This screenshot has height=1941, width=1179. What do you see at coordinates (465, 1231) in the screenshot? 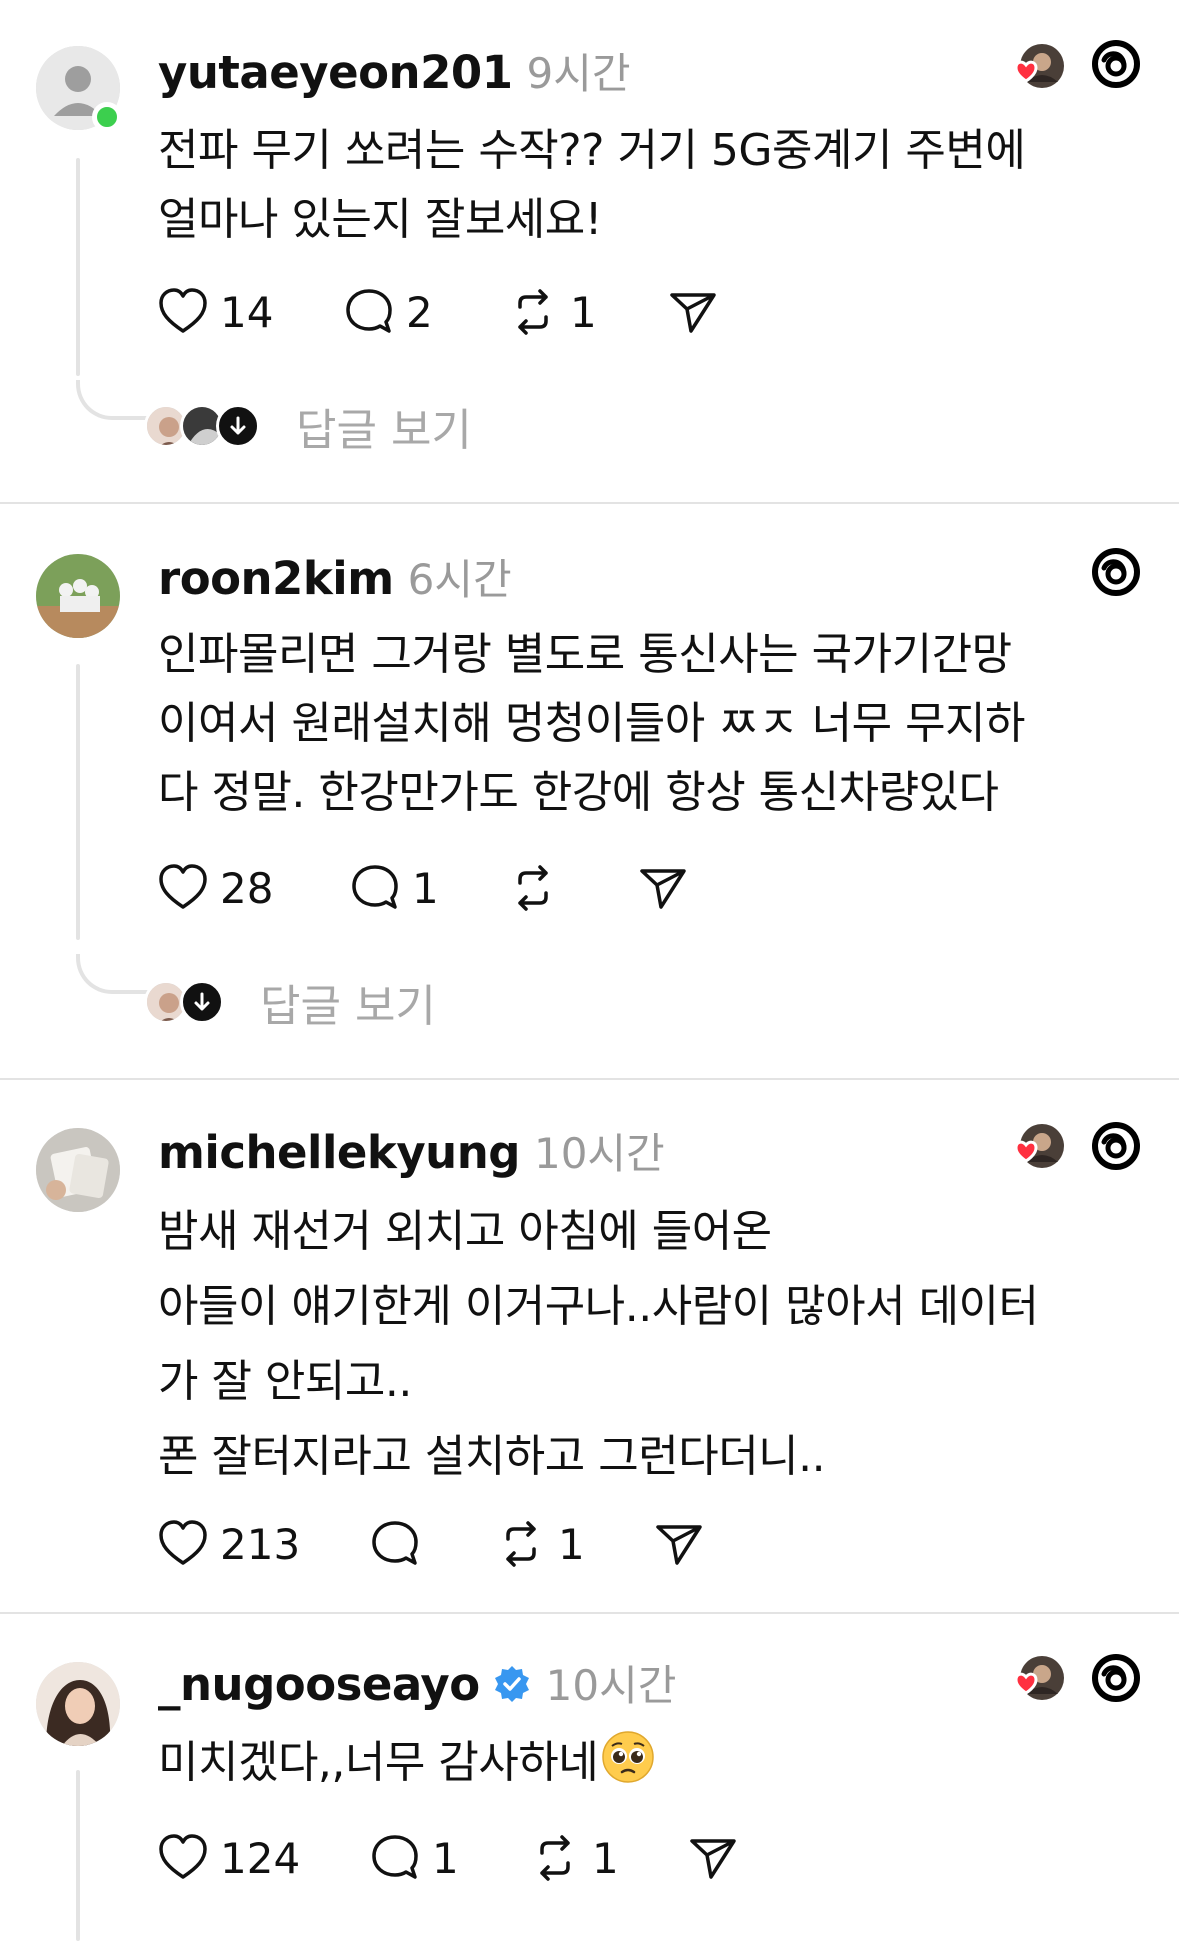
I see `post-text-line: 밤새 재선거 외치고 아침에 들어온` at bounding box center [465, 1231].